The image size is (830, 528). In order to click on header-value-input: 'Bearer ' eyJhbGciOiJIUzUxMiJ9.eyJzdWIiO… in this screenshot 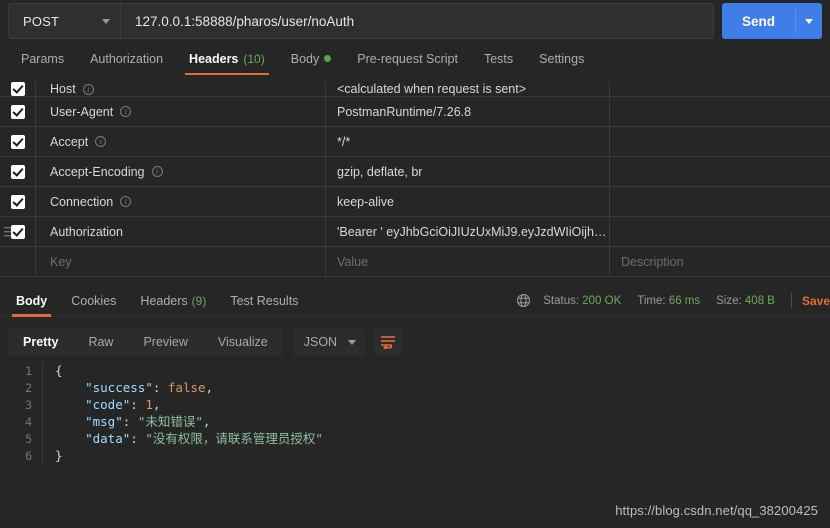, I will do `click(468, 231)`.